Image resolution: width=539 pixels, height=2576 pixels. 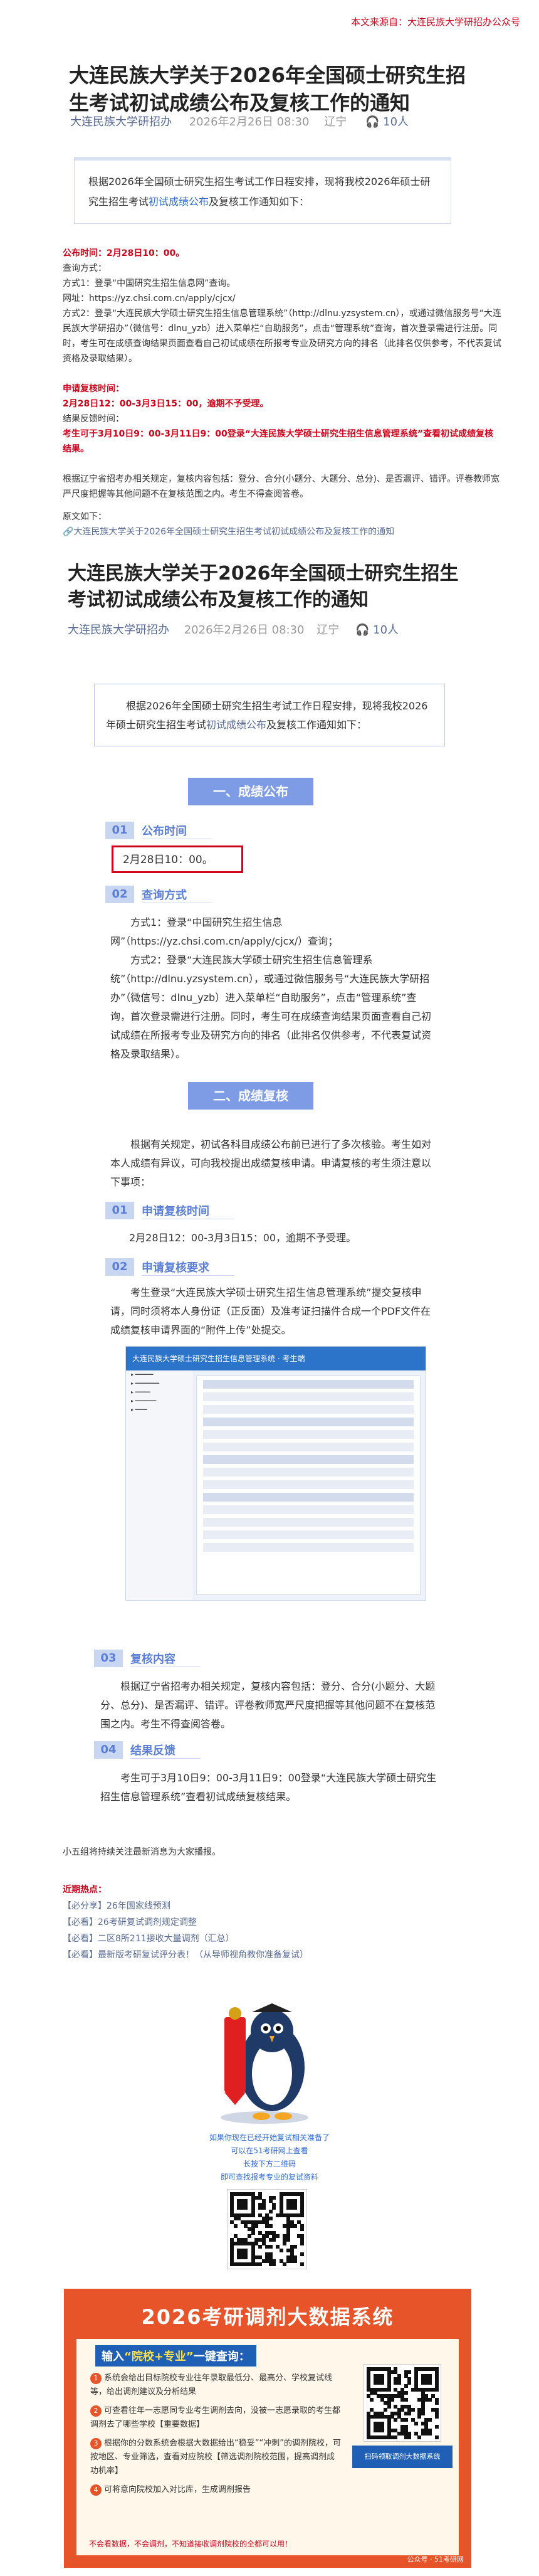 What do you see at coordinates (250, 791) in the screenshot?
I see `section1-banner: 一、成绩公布` at bounding box center [250, 791].